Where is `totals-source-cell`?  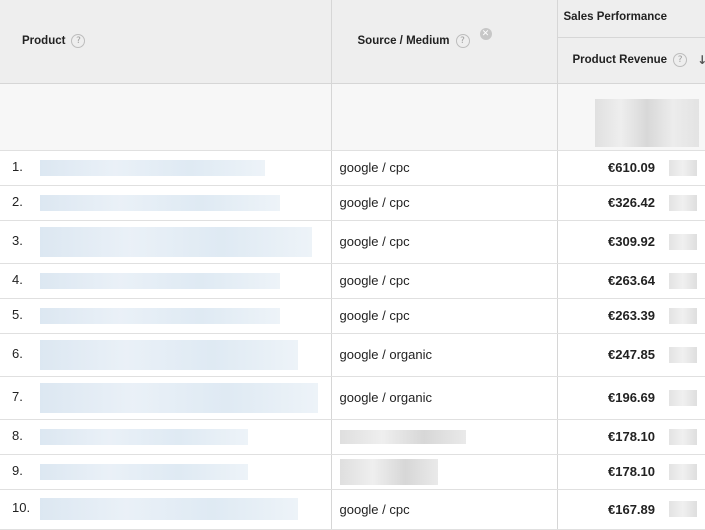
totals-source-cell is located at coordinates (444, 117).